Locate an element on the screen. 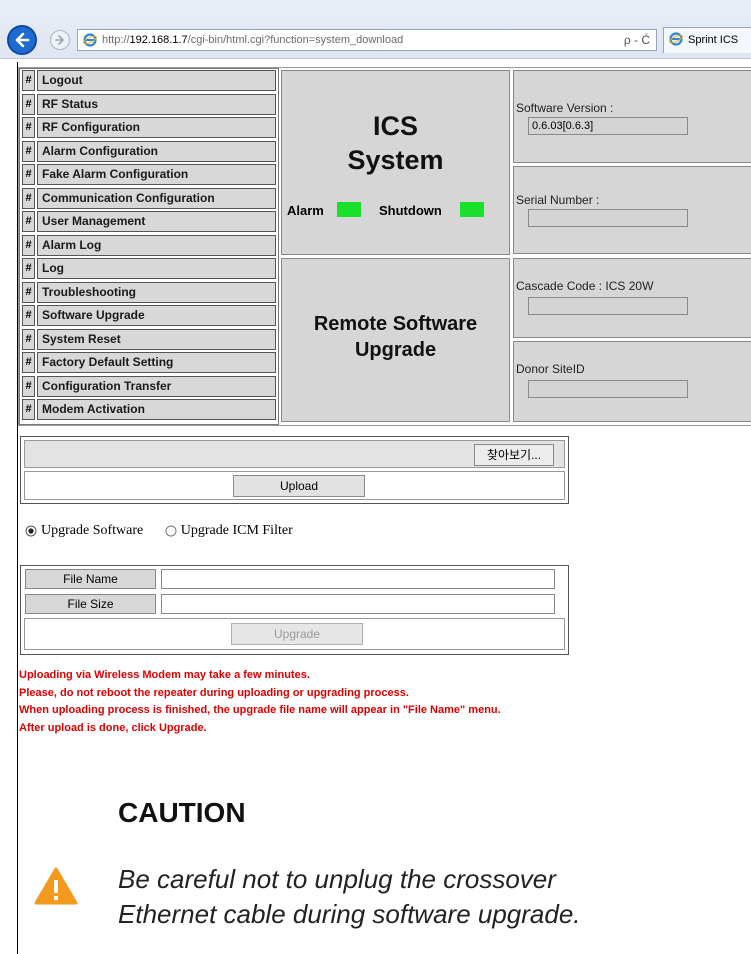 The width and height of the screenshot is (751, 954). nav-row: # Configuration Transfer is located at coordinates (149, 387).